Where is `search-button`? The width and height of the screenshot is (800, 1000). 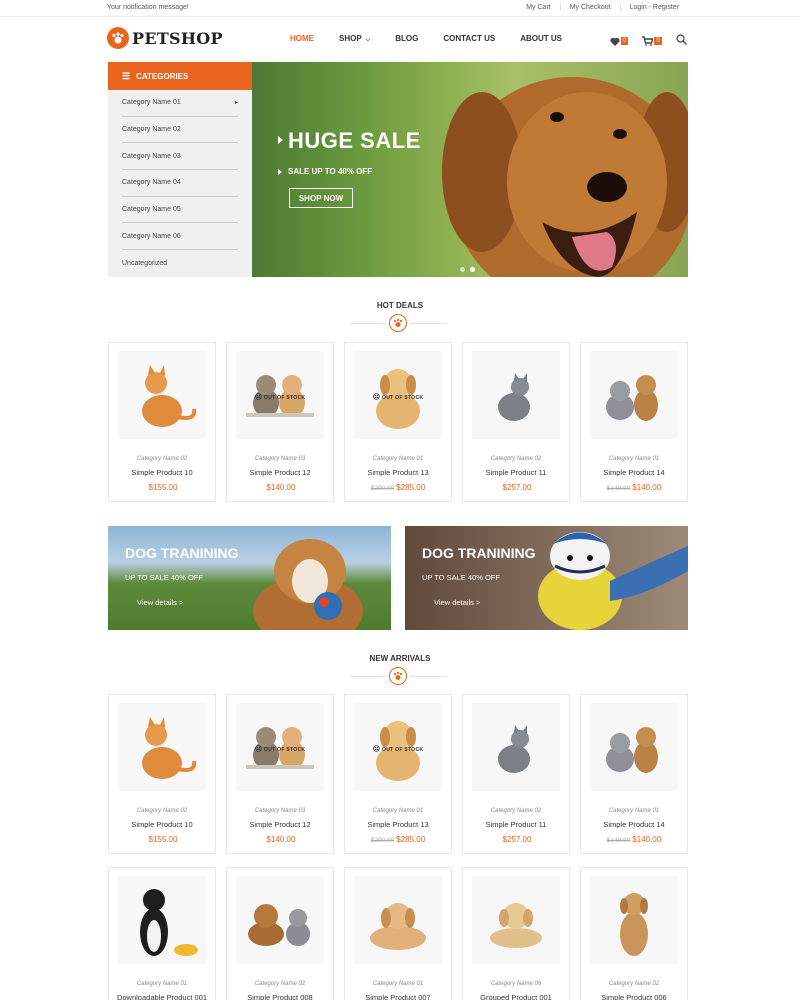
search-button is located at coordinates (681, 41).